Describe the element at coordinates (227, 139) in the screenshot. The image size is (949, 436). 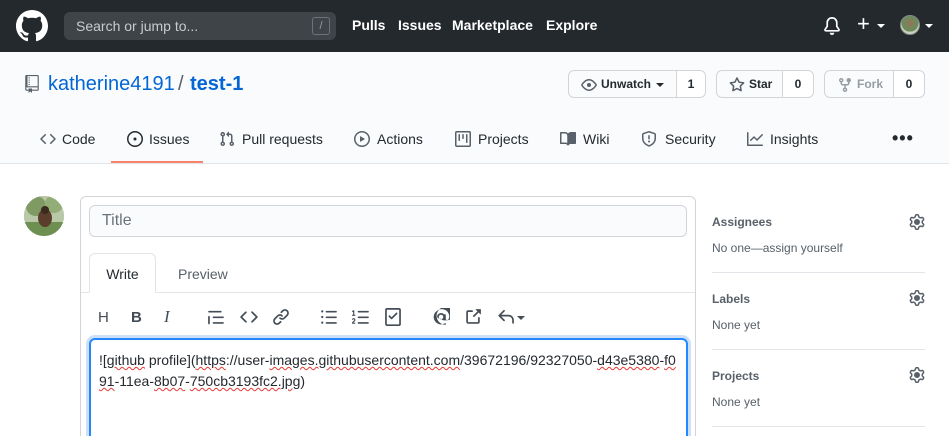
I see `pull-request-icon` at that location.